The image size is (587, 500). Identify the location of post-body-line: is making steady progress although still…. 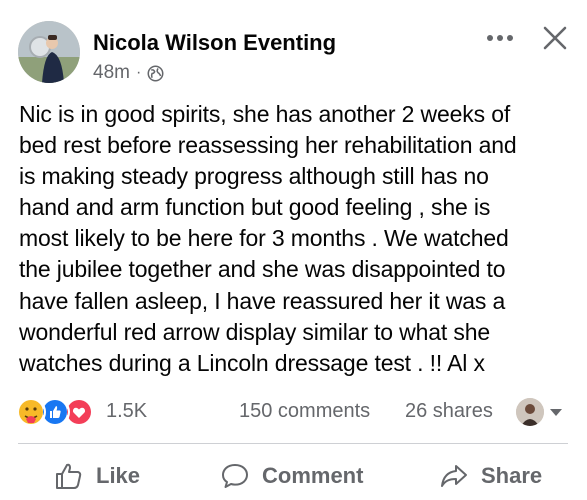
(254, 176).